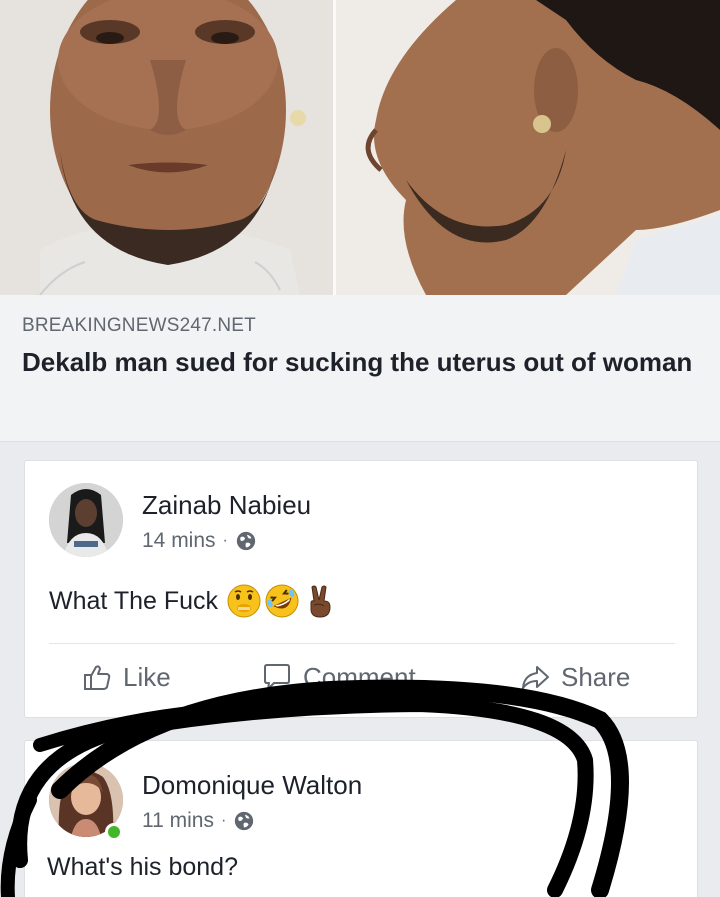 The width and height of the screenshot is (720, 897). I want to click on comment-meta: 14 mins ·, so click(199, 541).